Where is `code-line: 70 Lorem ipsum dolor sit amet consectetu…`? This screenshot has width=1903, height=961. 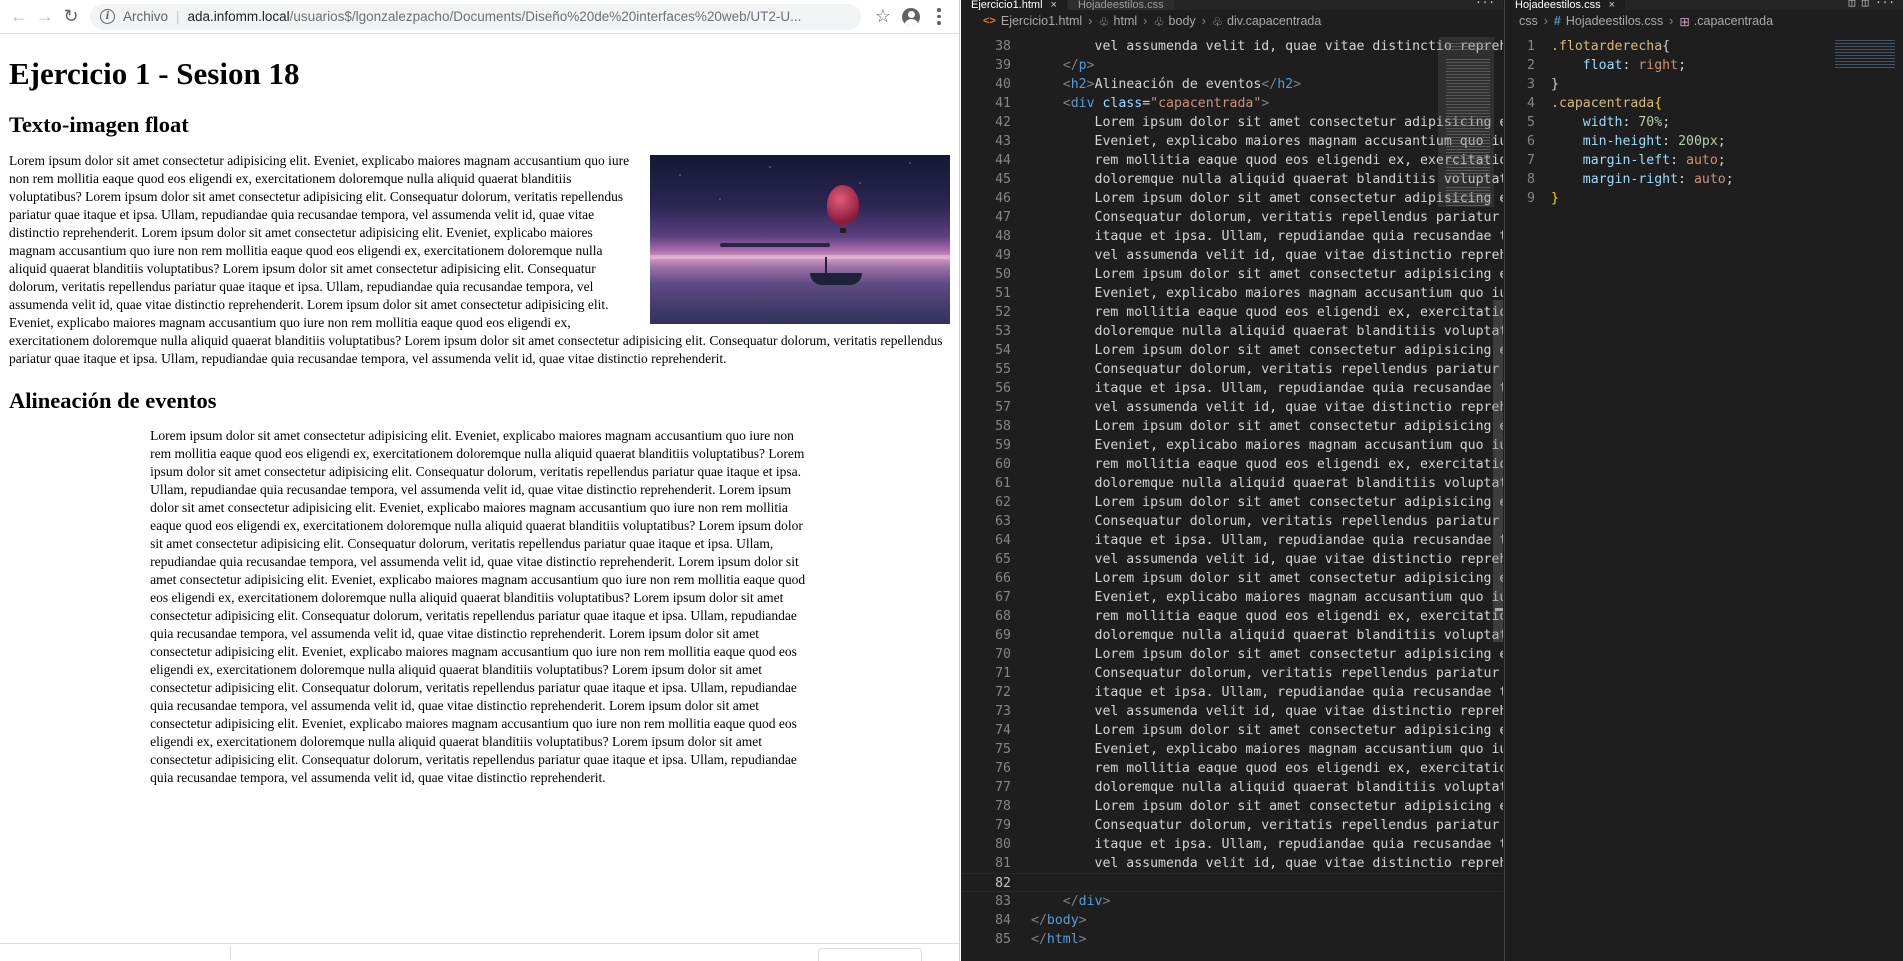
code-line: 70 Lorem ipsum dolor sit amet consectetu… is located at coordinates (1232, 654).